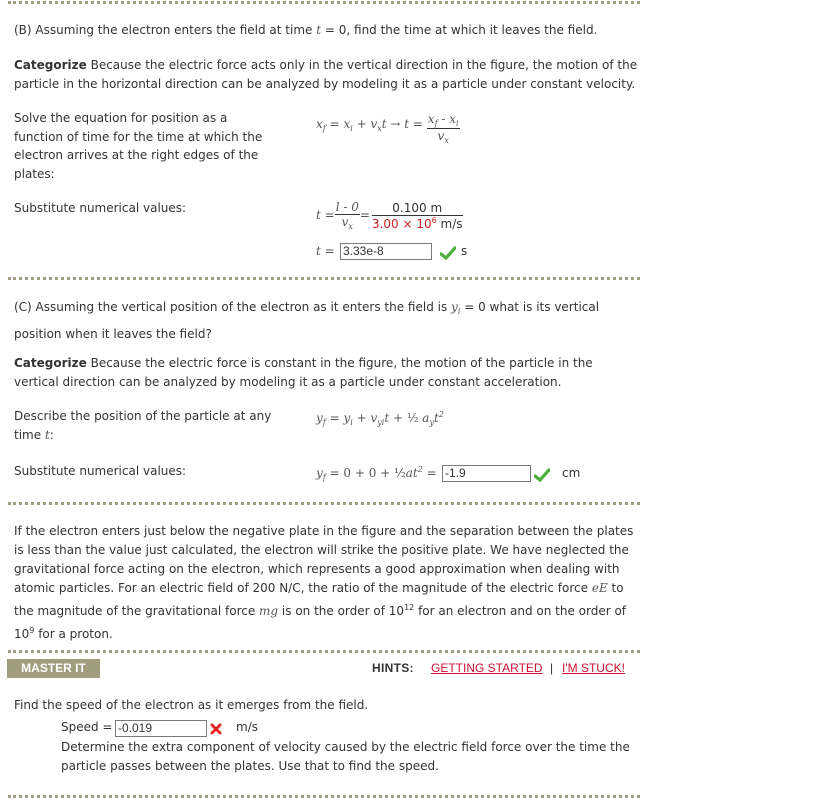 This screenshot has height=805, width=818. What do you see at coordinates (87, 727) in the screenshot?
I see `speed-label: Speed =` at bounding box center [87, 727].